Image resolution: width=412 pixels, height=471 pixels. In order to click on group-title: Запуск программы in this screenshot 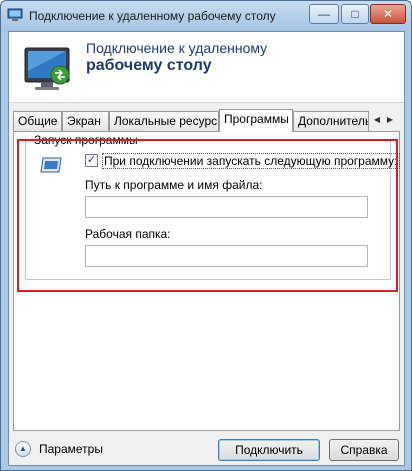, I will do `click(86, 140)`.